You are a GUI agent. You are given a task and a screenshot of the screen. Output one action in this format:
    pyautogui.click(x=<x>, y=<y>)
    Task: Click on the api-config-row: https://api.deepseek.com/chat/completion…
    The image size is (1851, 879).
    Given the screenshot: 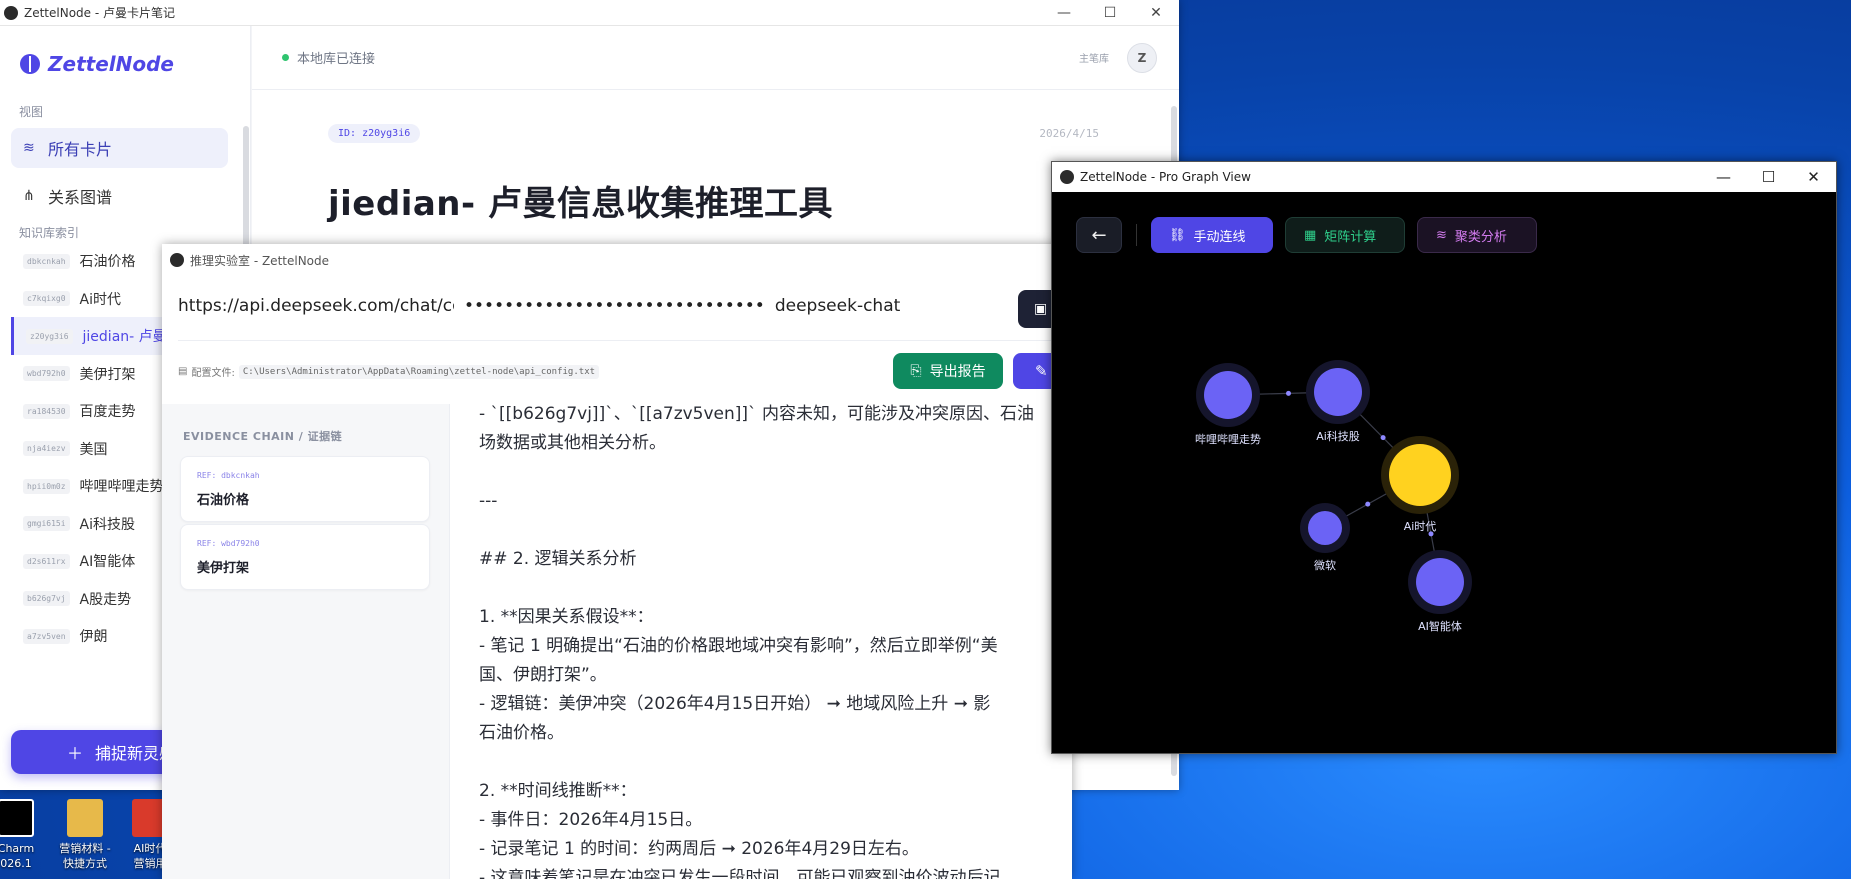 What is the action you would take?
    pyautogui.click(x=539, y=306)
    